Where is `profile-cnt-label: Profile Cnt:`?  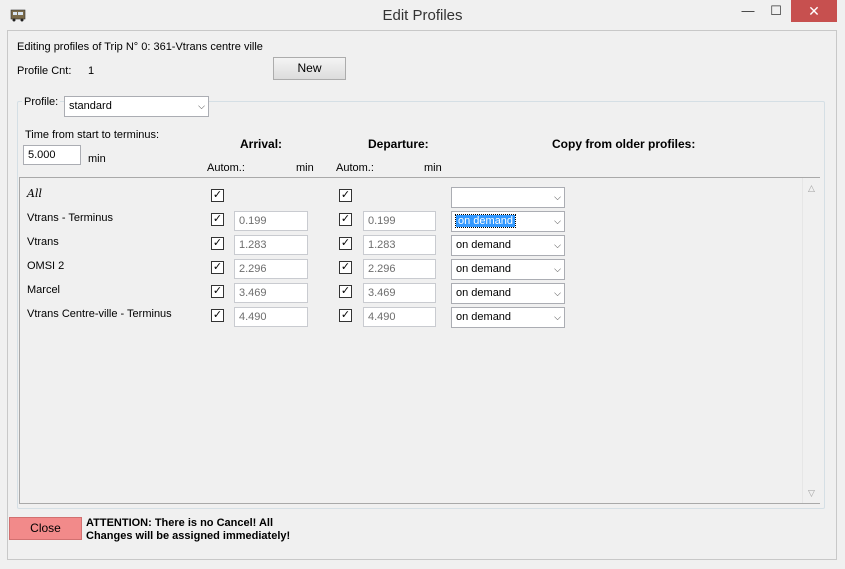
profile-cnt-label: Profile Cnt: is located at coordinates (44, 71).